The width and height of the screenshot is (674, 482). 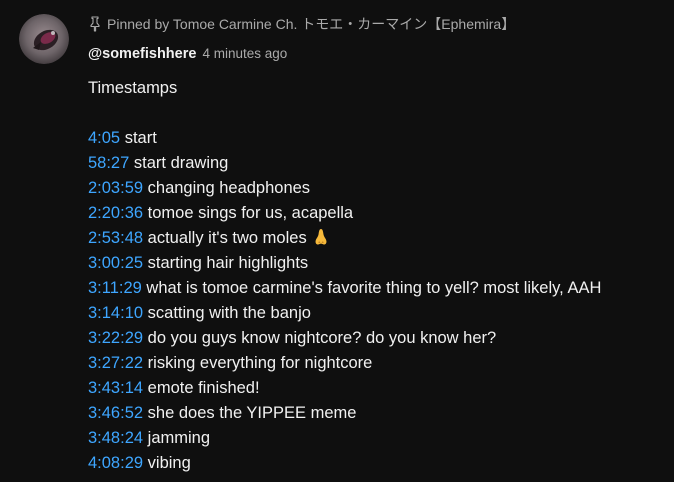 I want to click on timestamp-link: 4:08:29, so click(x=115, y=463).